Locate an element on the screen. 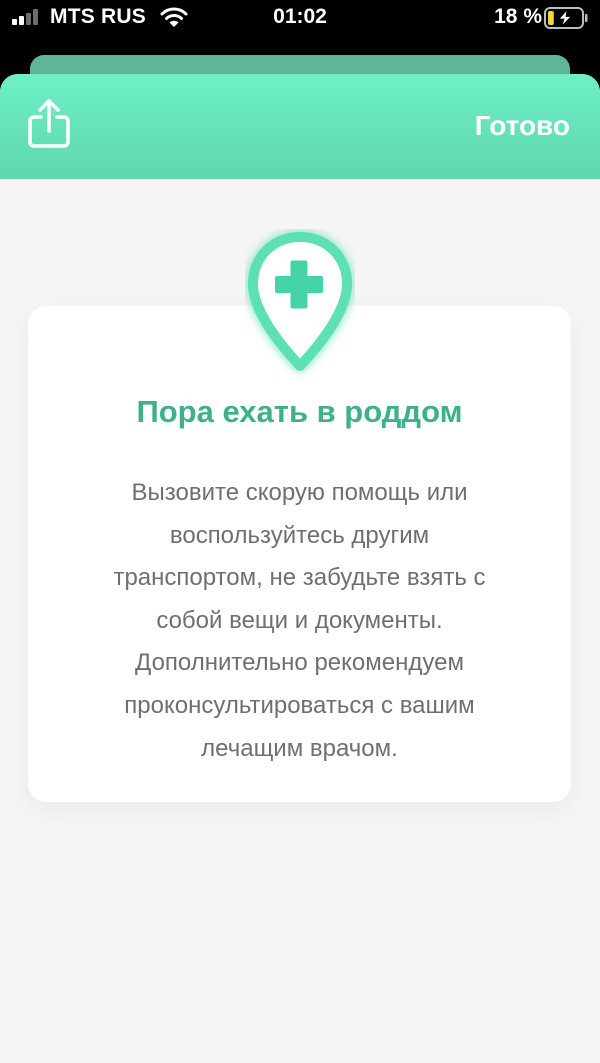  status-bar: MTS RUS 01:02 18 % is located at coordinates (300, 19).